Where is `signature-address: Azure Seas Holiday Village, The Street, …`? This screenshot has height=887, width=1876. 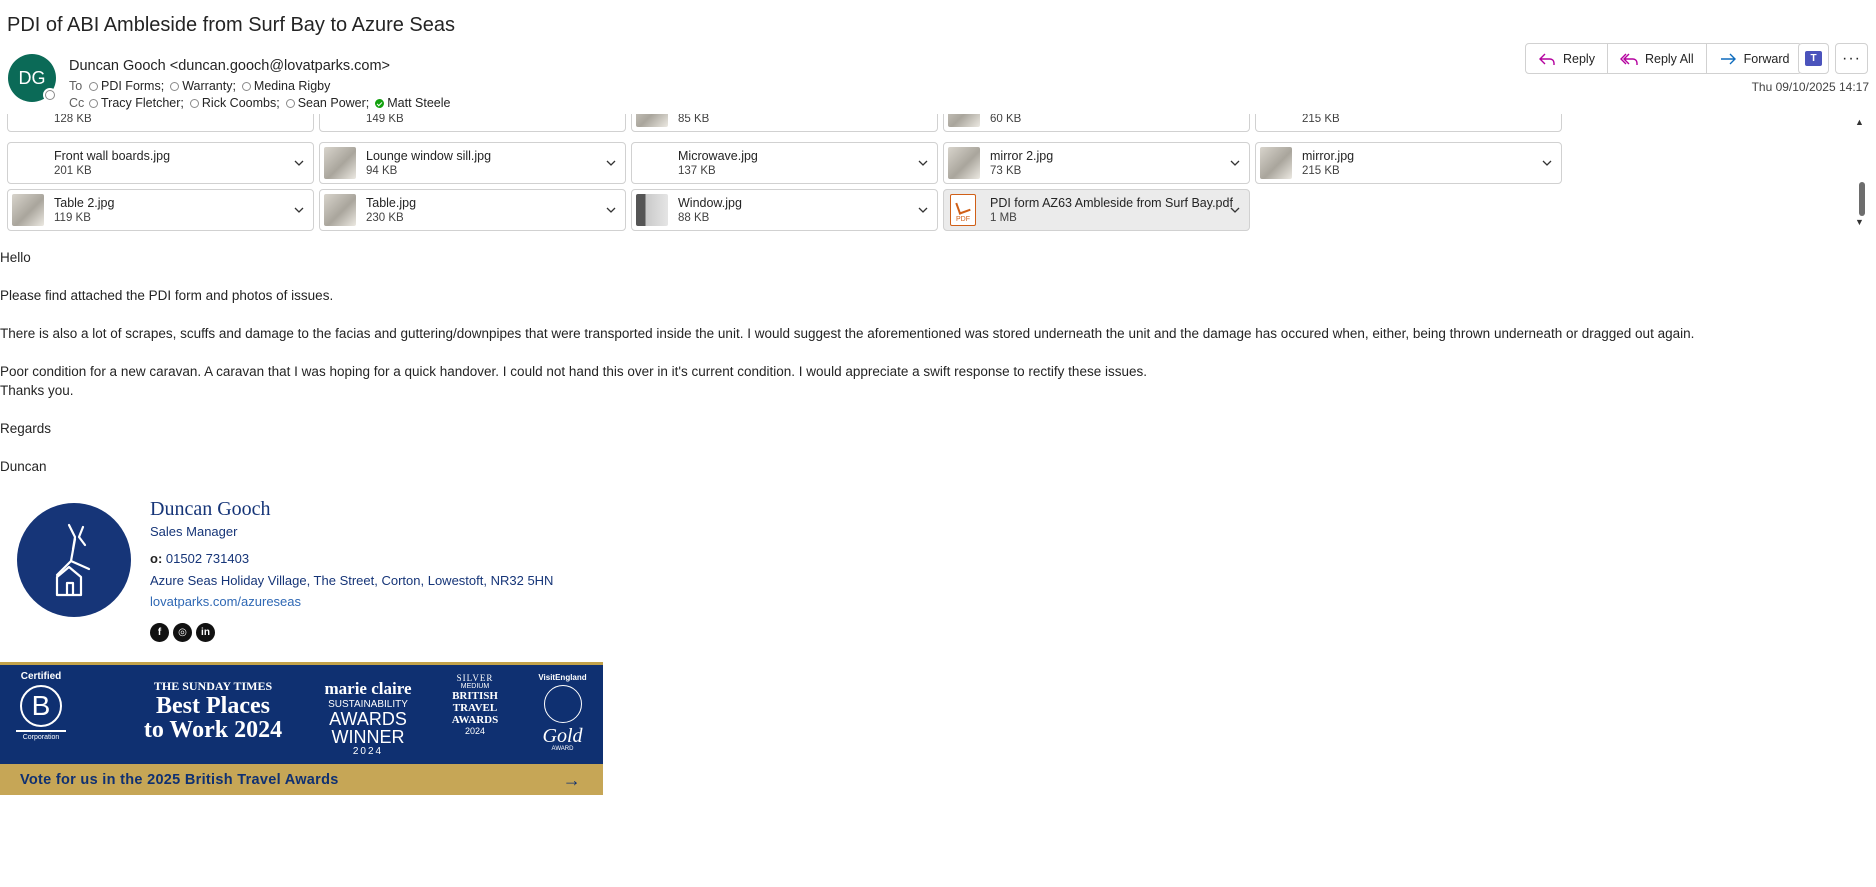
signature-address: Azure Seas Holiday Village, The Street, … is located at coordinates (352, 580).